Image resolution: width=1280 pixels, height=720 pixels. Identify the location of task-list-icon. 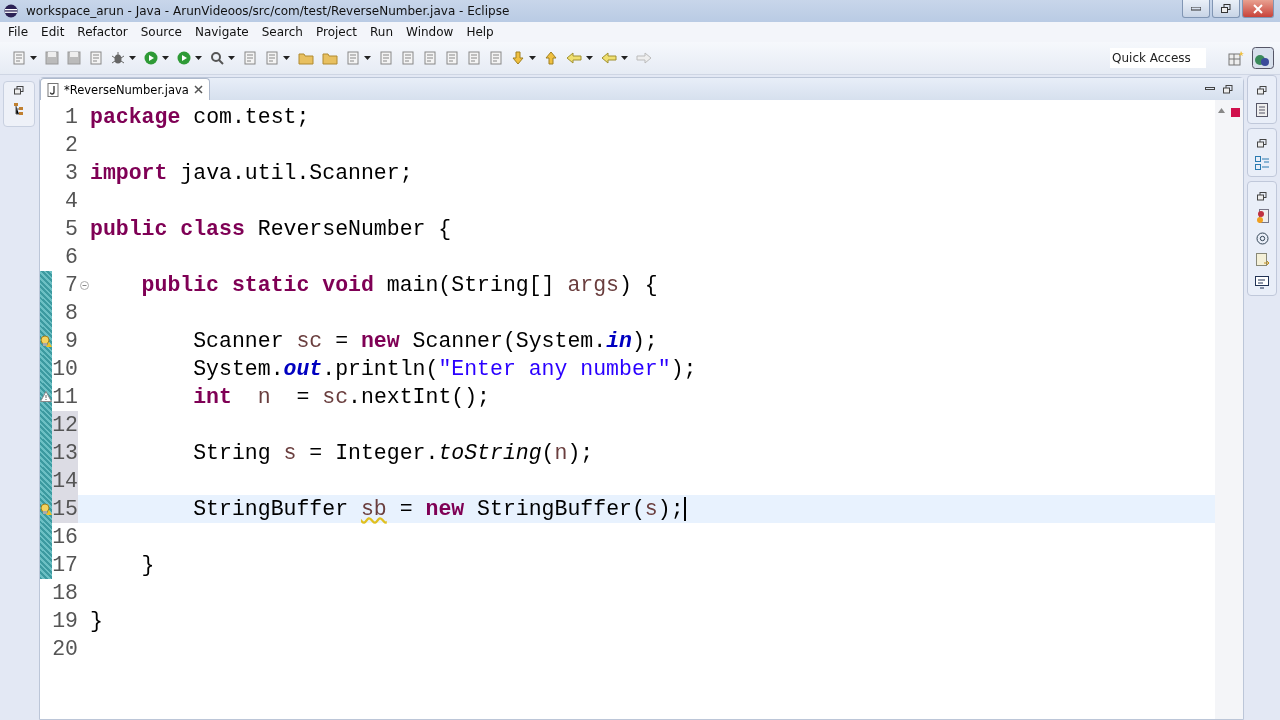
(1262, 110).